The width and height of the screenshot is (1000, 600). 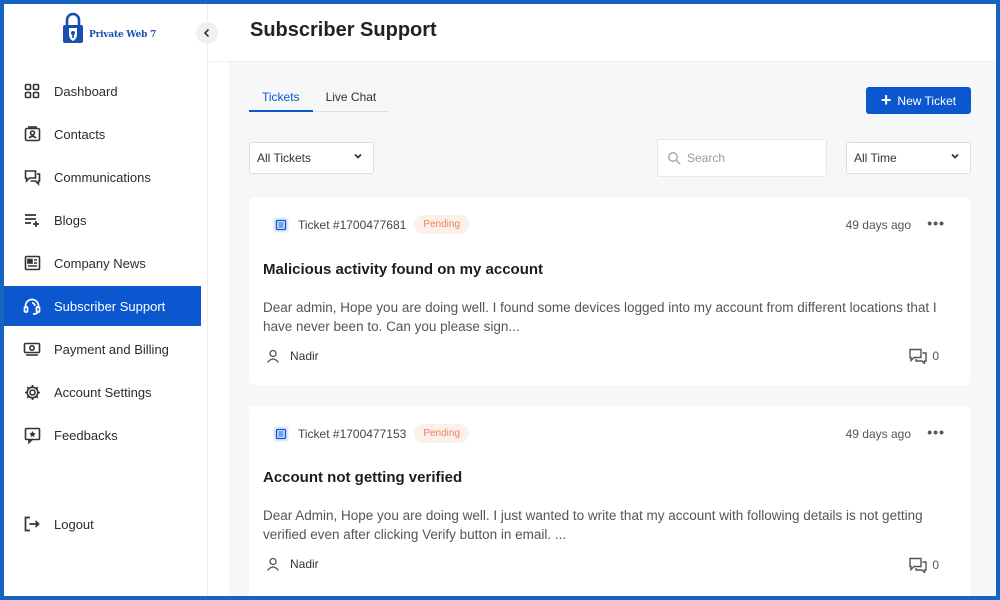 What do you see at coordinates (100, 263) in the screenshot?
I see `sidebar-item-label: Company News` at bounding box center [100, 263].